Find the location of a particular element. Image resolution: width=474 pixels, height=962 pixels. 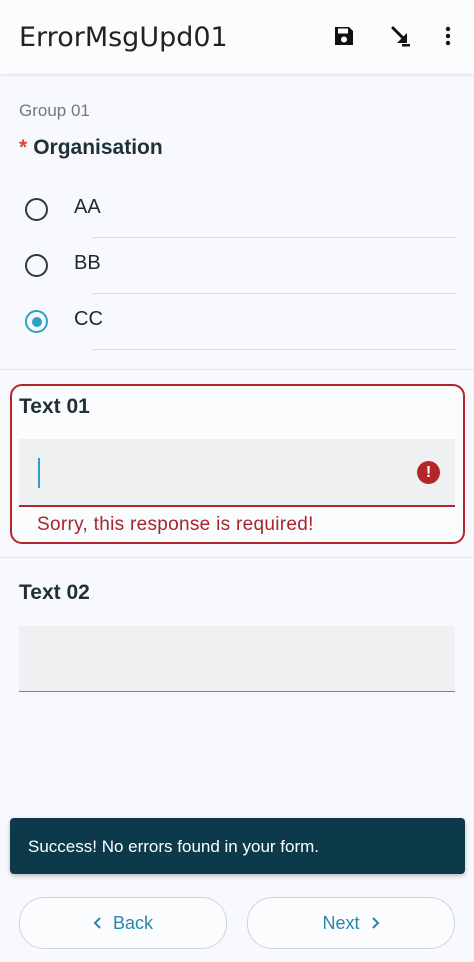

text01-error-message: Sorry, this response is required! is located at coordinates (175, 524).